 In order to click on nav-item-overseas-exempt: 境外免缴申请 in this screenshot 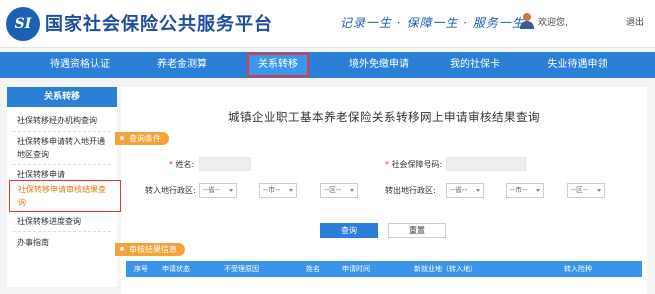, I will do `click(379, 65)`.